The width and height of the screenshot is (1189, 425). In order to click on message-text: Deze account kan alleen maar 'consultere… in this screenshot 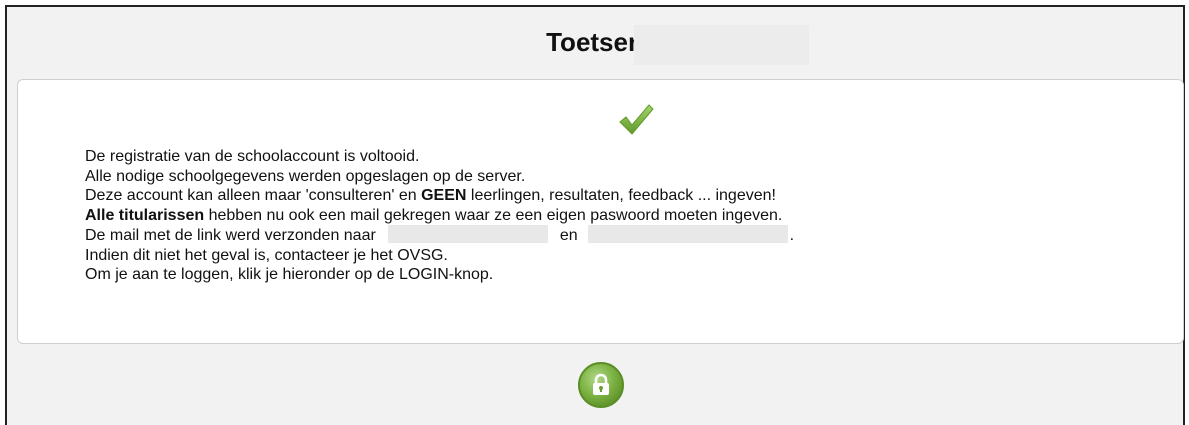, I will do `click(253, 195)`.